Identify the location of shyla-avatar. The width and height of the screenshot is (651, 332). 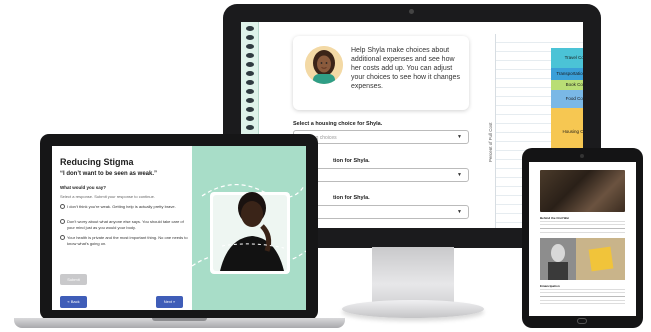
(324, 65).